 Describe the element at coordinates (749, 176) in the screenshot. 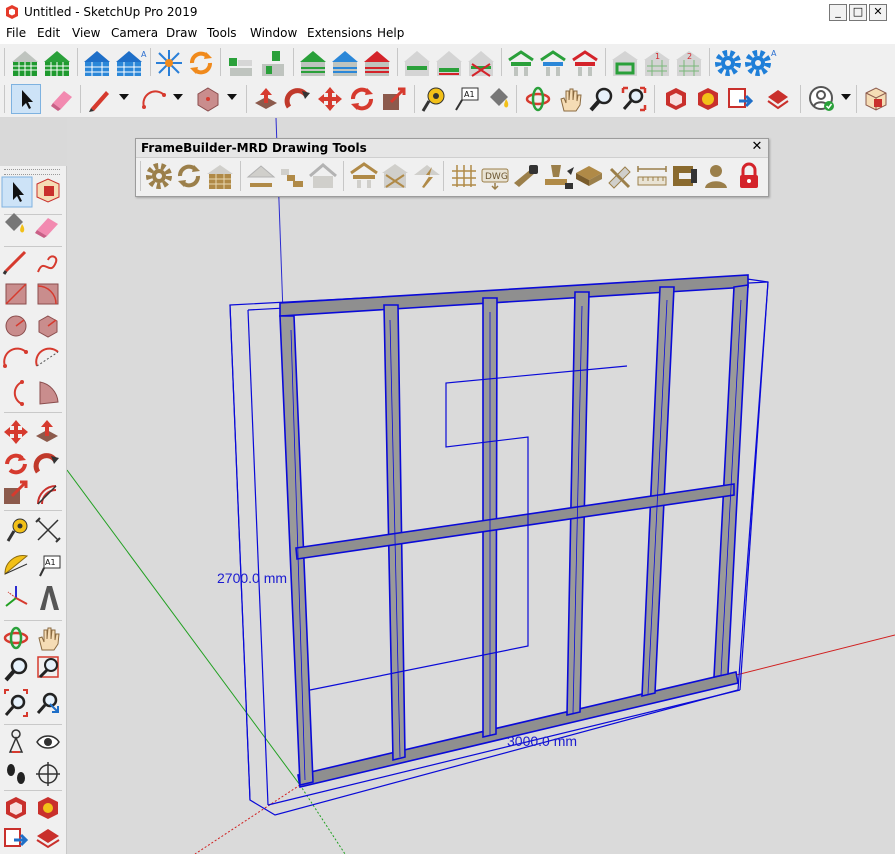

I see `fb-lock-icon` at that location.